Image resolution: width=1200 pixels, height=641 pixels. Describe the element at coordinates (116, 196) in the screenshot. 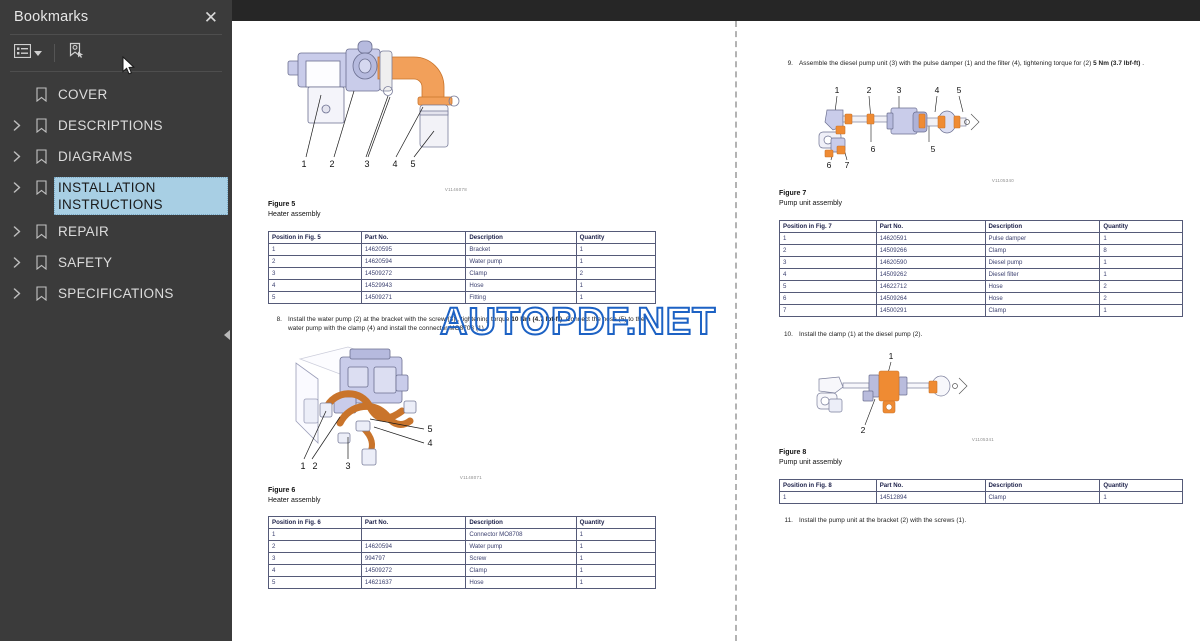

I see `sidebar-item-installation-instructions: INSTALLATION INSTRUCTIONS` at that location.